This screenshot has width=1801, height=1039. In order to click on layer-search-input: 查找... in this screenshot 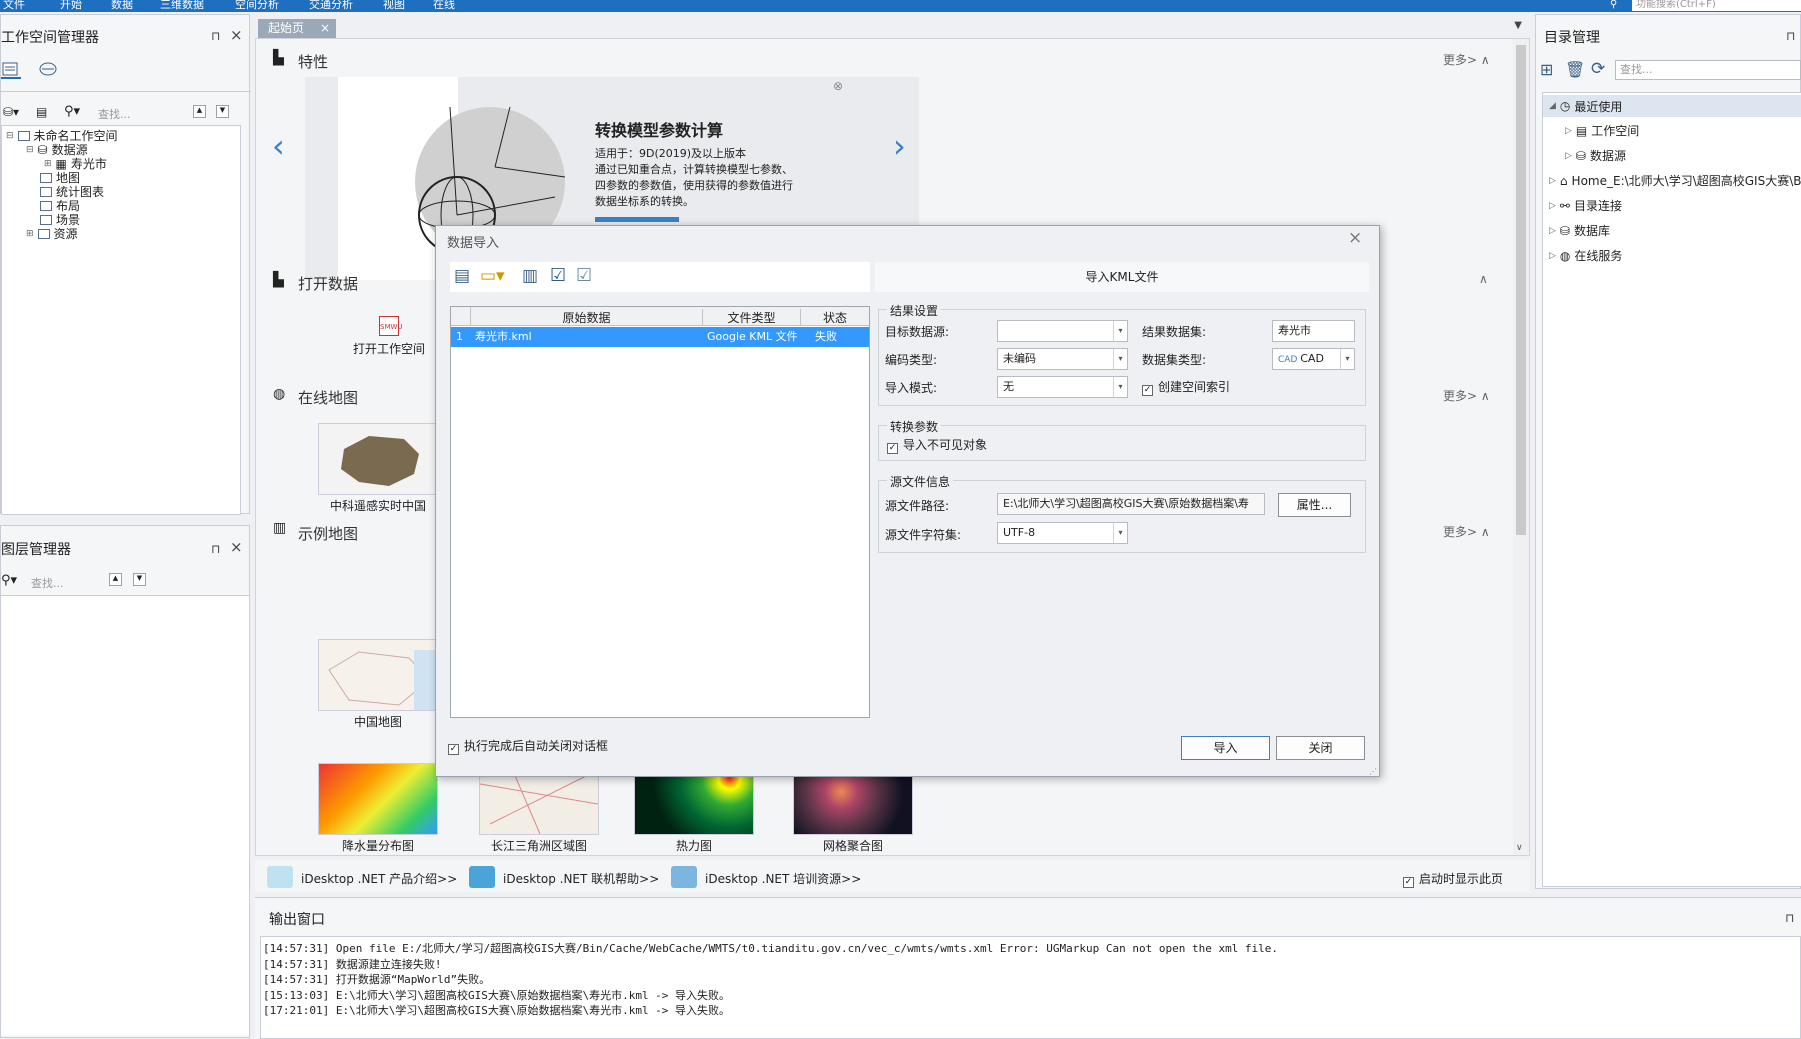, I will do `click(47, 583)`.